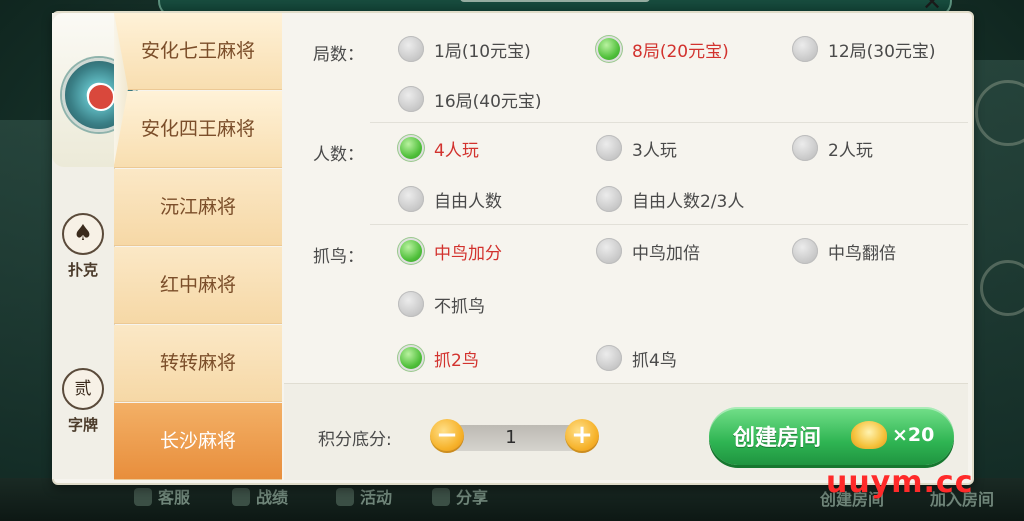 This screenshot has width=1024, height=521. What do you see at coordinates (460, 496) in the screenshot?
I see `bottom-item-share: 分享` at bounding box center [460, 496].